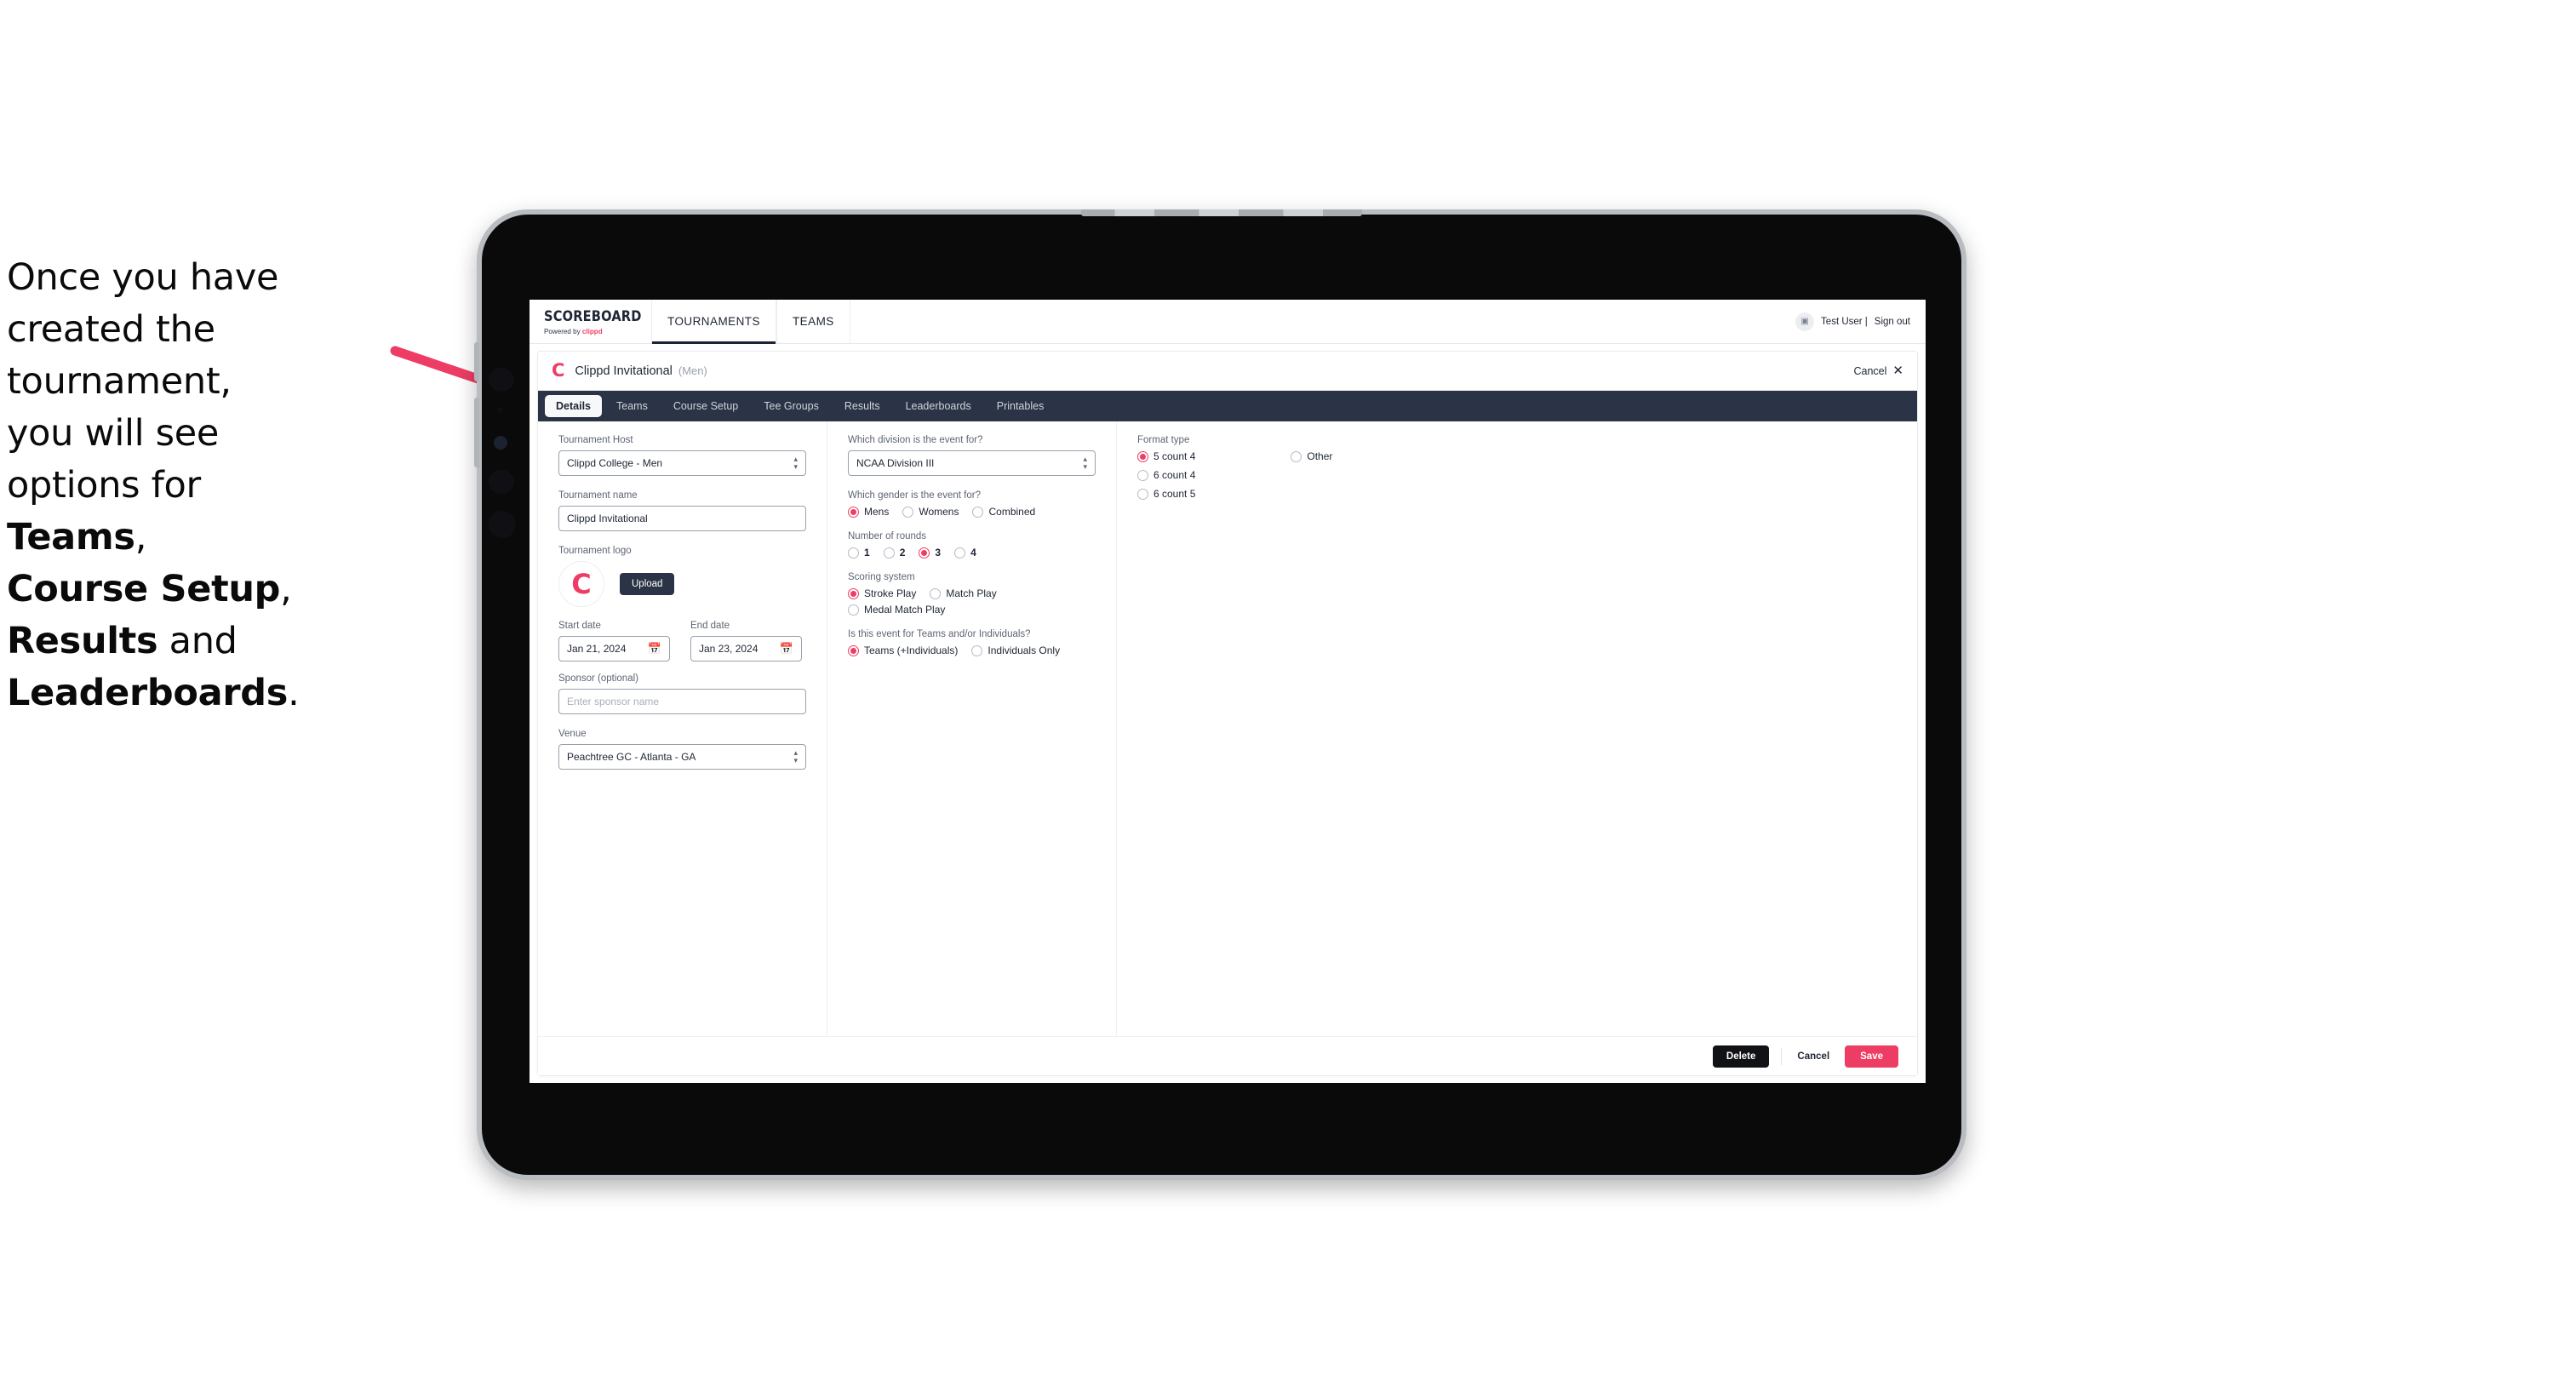  I want to click on device-volume-button, so click(477, 432).